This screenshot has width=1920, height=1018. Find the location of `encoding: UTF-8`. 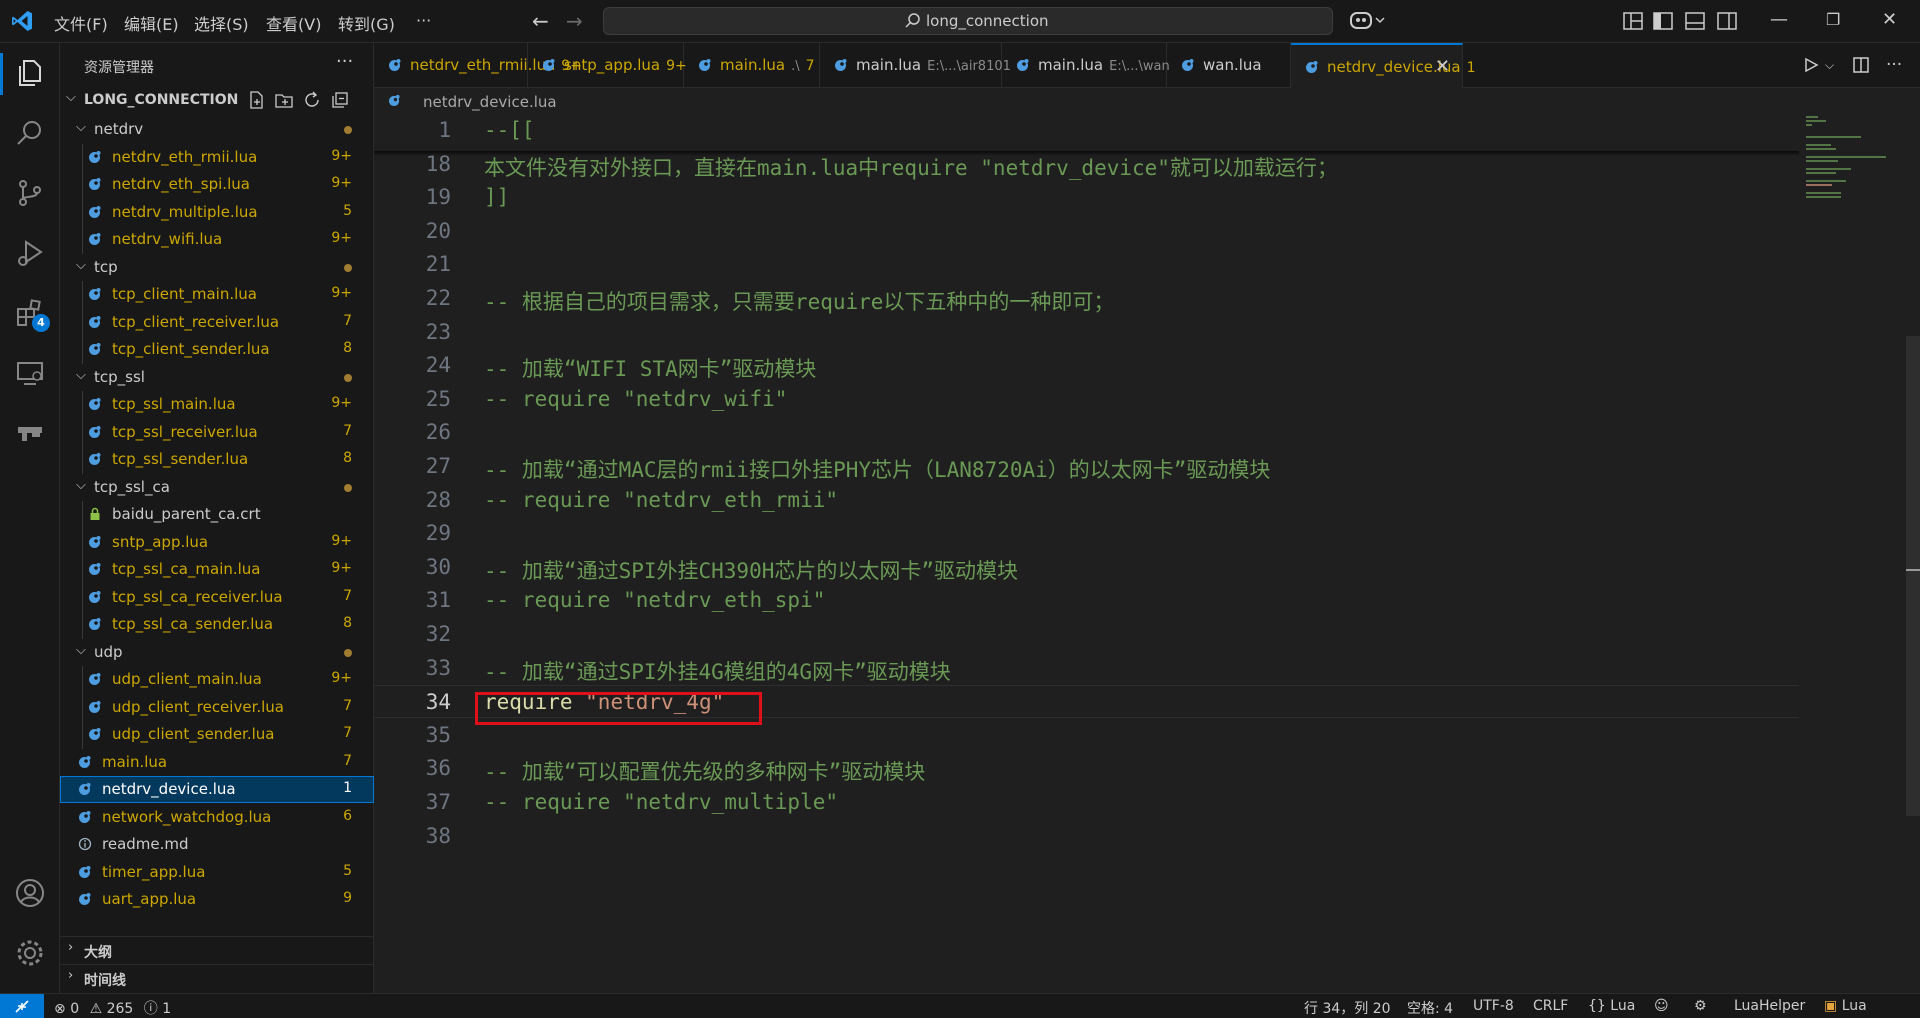

encoding: UTF-8 is located at coordinates (1493, 1006).